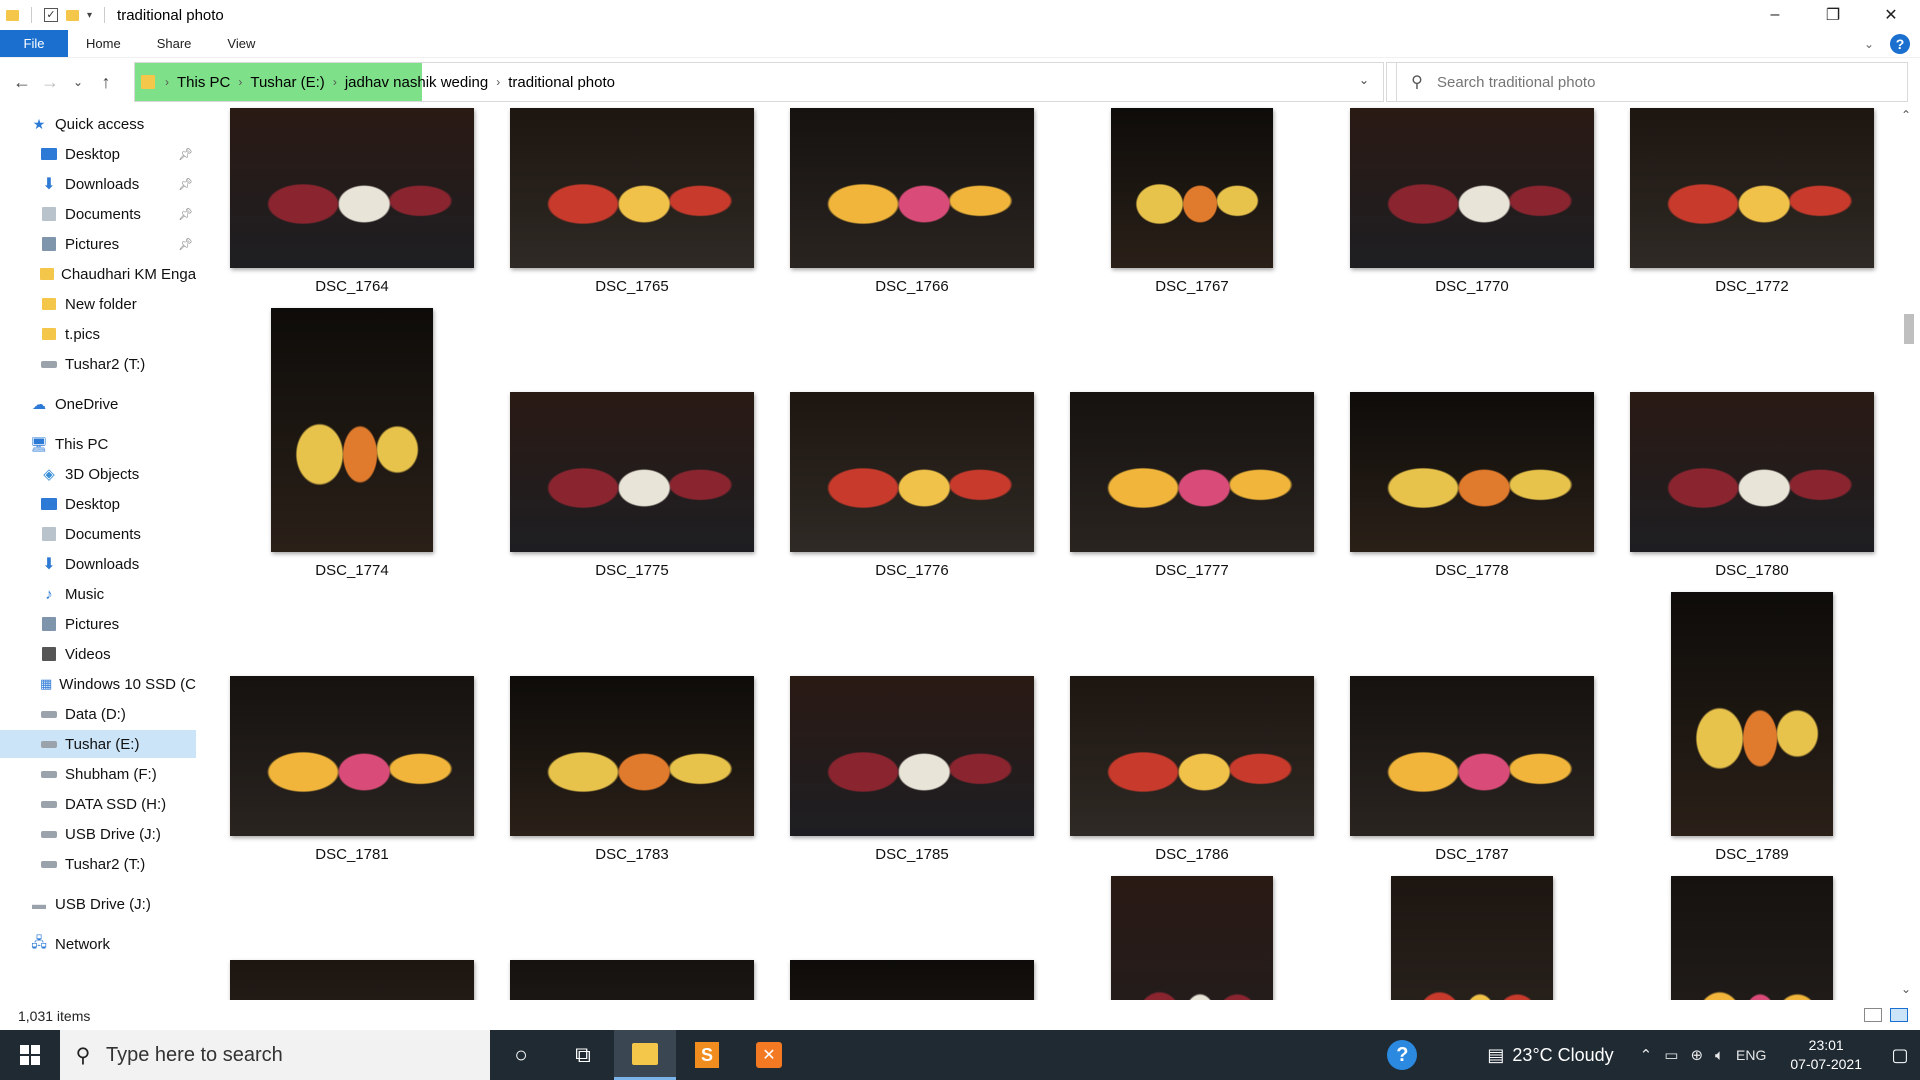  Describe the element at coordinates (98, 244) in the screenshot. I see `nav-quick-item: Pictures 📌︎` at that location.